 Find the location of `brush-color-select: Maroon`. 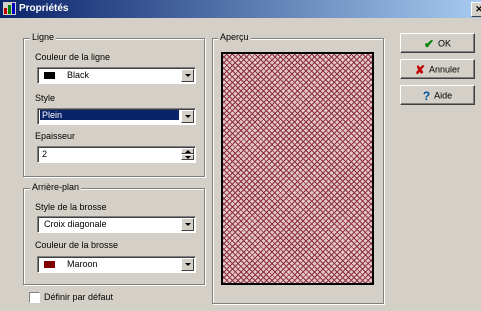

brush-color-select: Maroon is located at coordinates (116, 264).